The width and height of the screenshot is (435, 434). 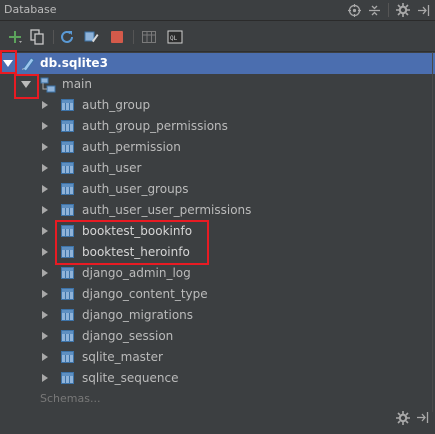 What do you see at coordinates (217, 231) in the screenshot?
I see `table-row: booktest_bookinfo` at bounding box center [217, 231].